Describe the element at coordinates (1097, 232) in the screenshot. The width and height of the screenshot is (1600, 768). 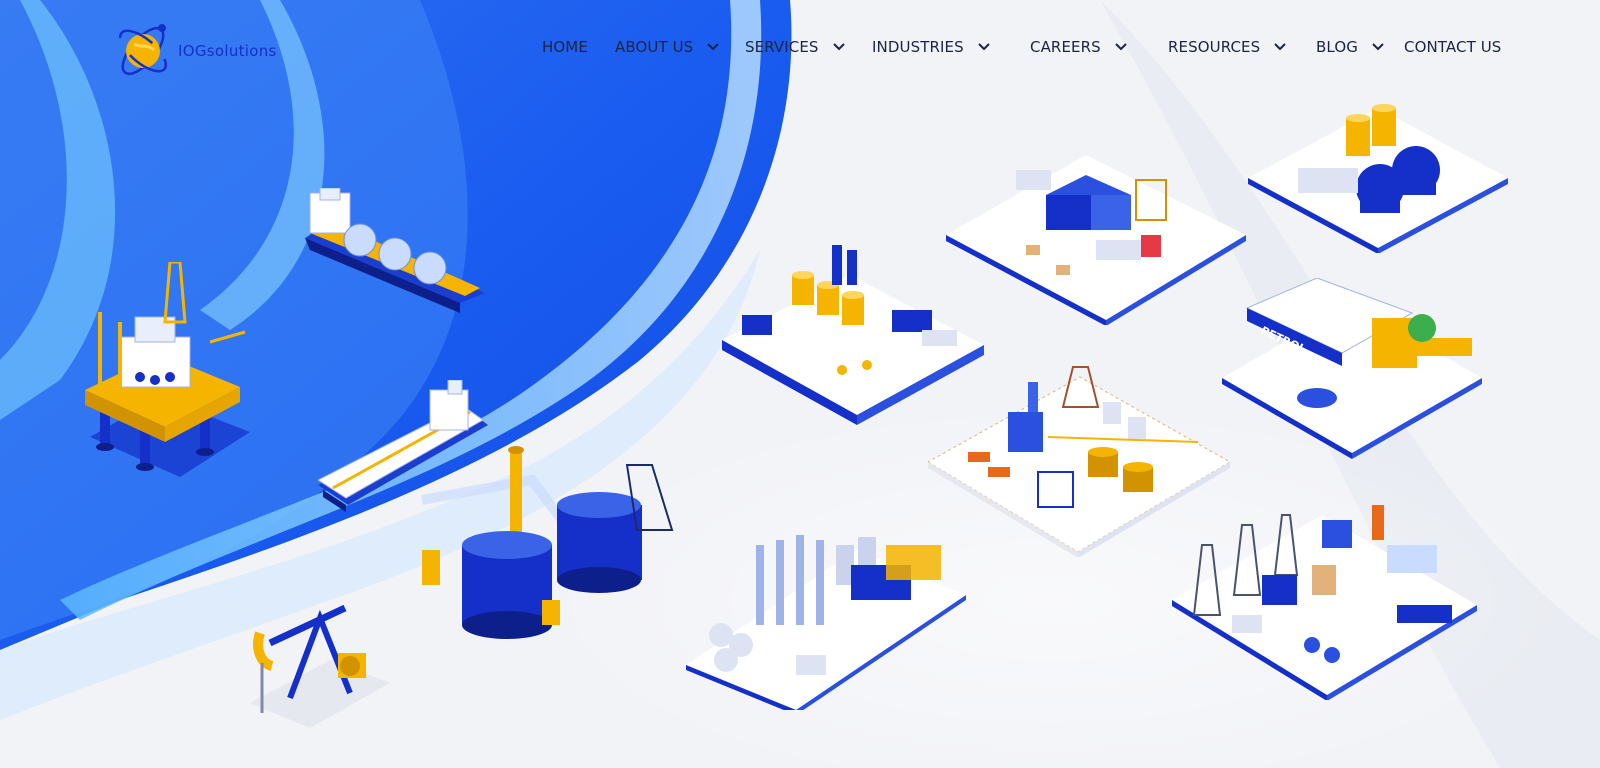
I see `warehouse-logistics-illustration` at that location.